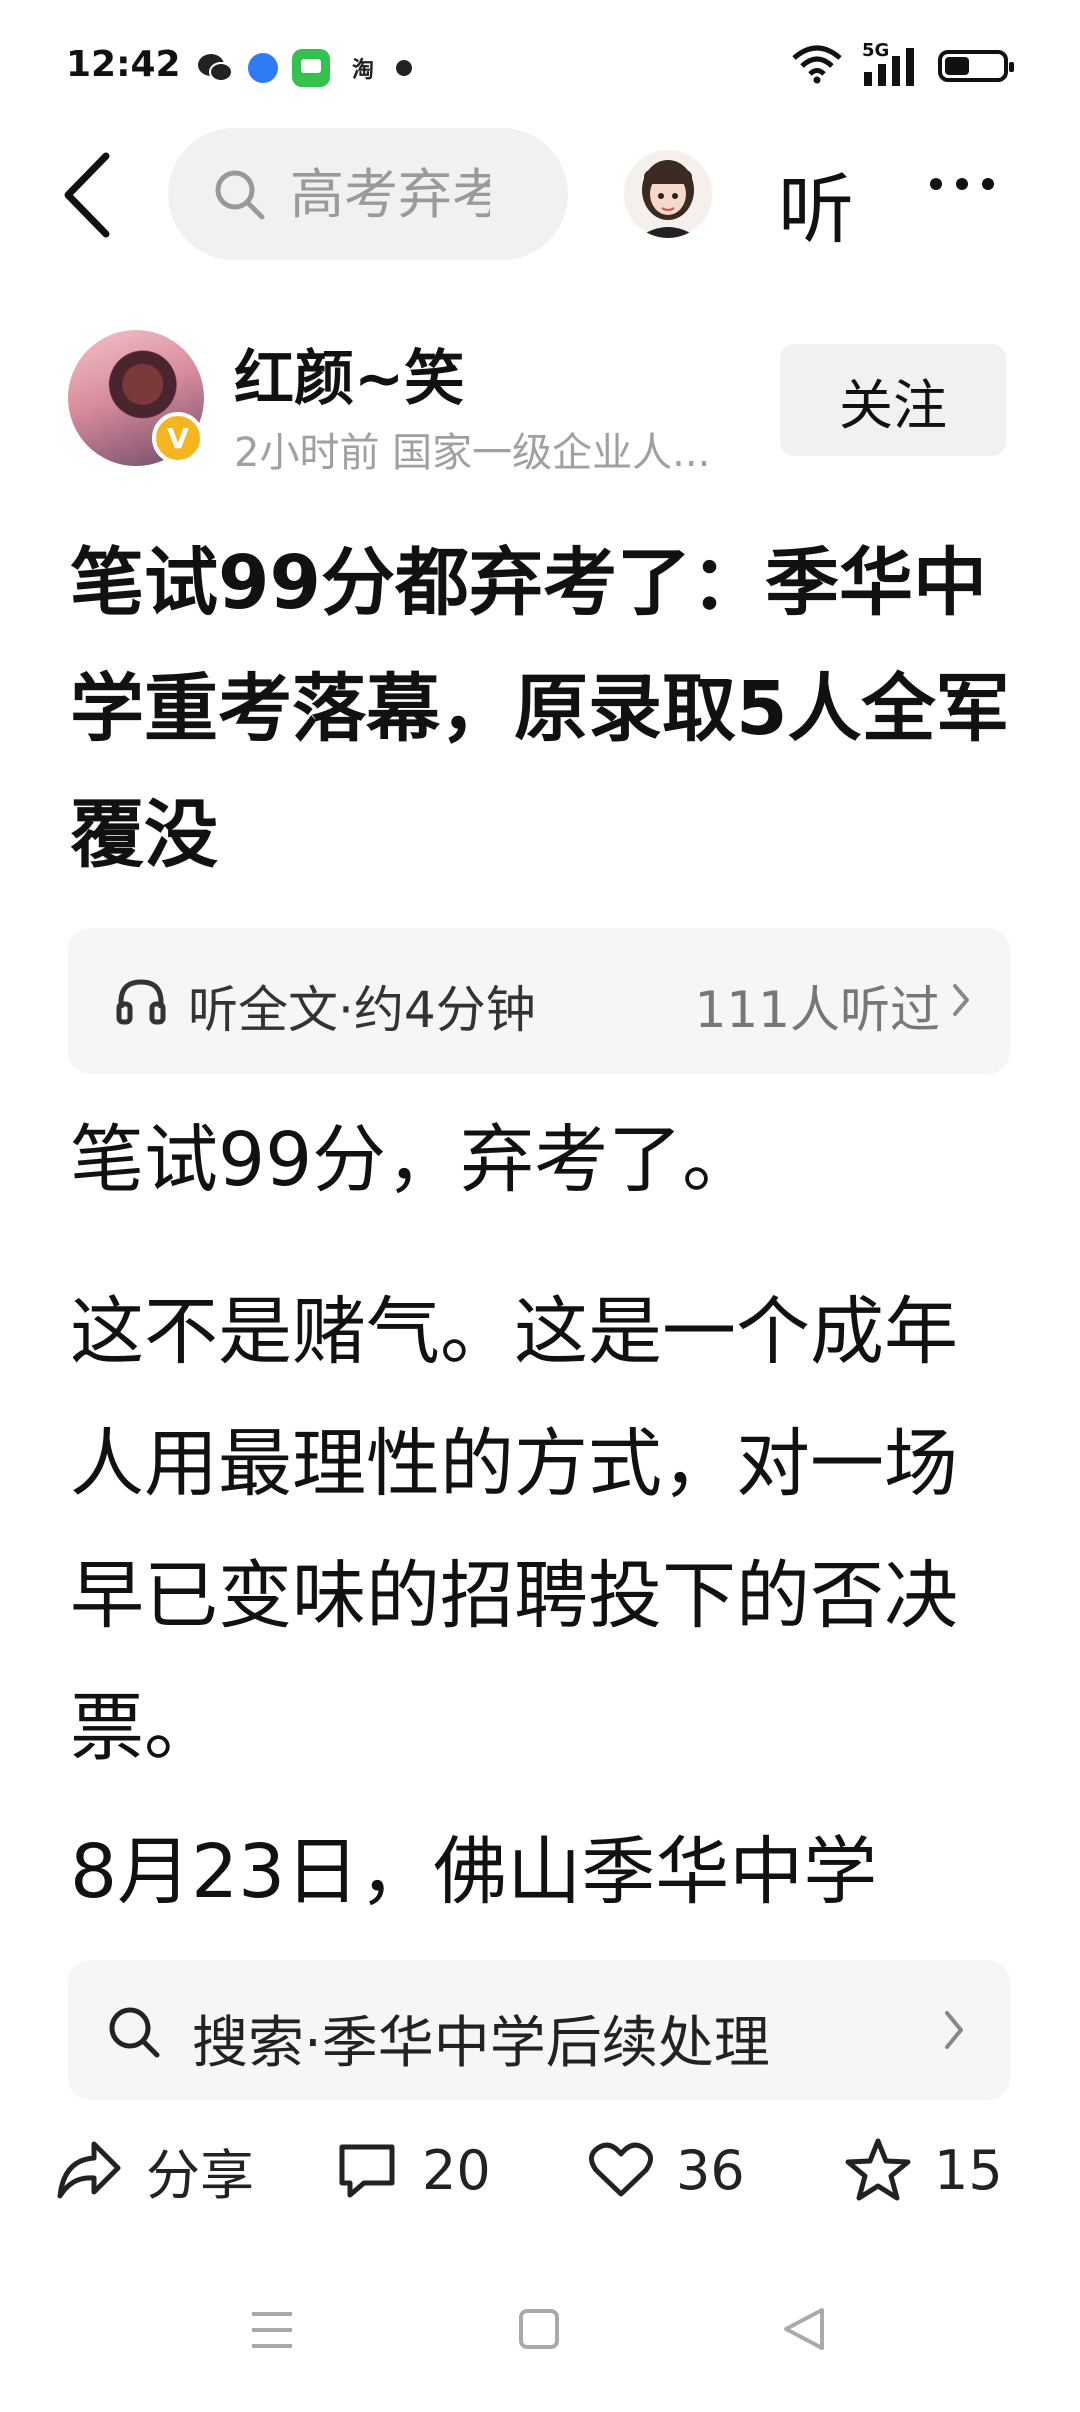  Describe the element at coordinates (89, 2170) in the screenshot. I see `share-icon` at that location.